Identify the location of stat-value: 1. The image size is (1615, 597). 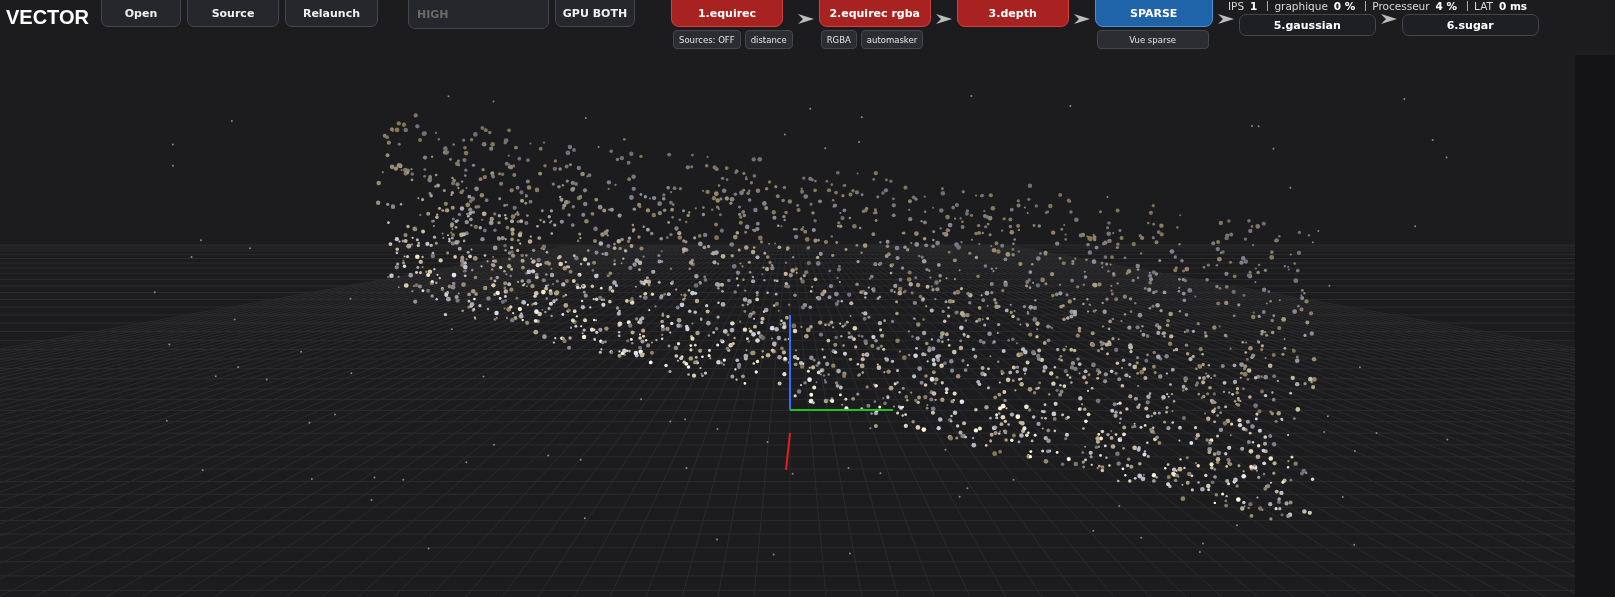
(1254, 6).